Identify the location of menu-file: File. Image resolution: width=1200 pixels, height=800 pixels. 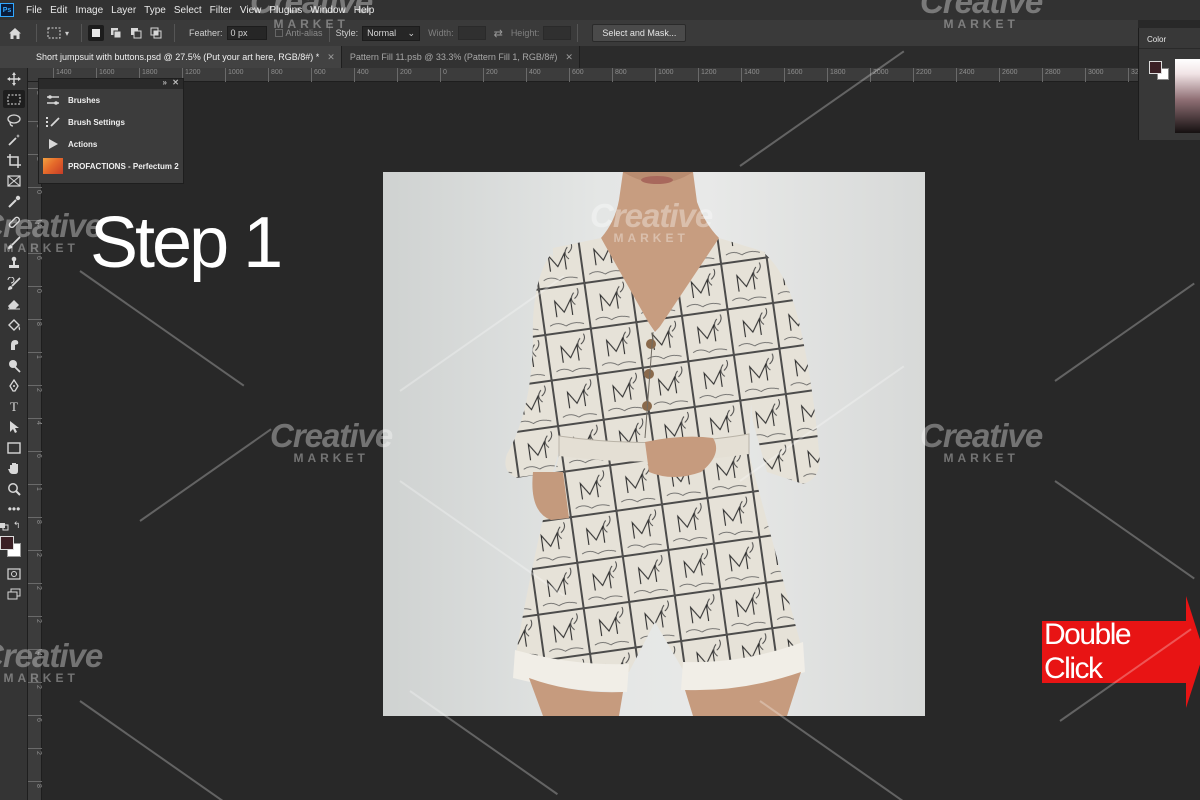
(34, 10).